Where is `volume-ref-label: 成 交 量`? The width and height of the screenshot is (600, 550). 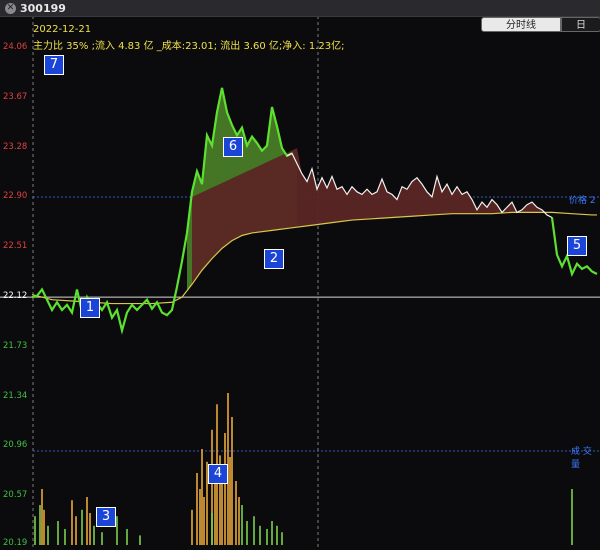 volume-ref-label: 成 交 量 is located at coordinates (581, 458).